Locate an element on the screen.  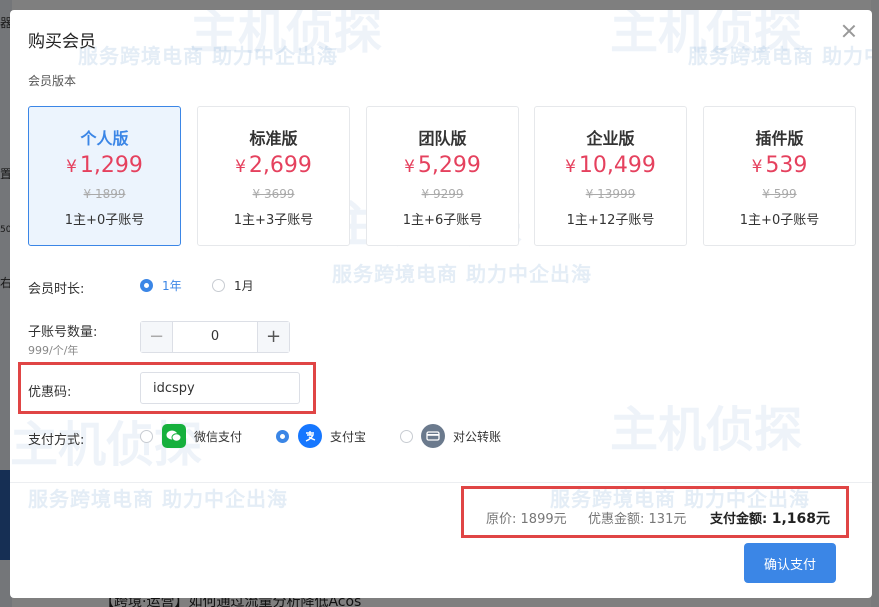
plan-name: 个人版 is located at coordinates (104, 138).